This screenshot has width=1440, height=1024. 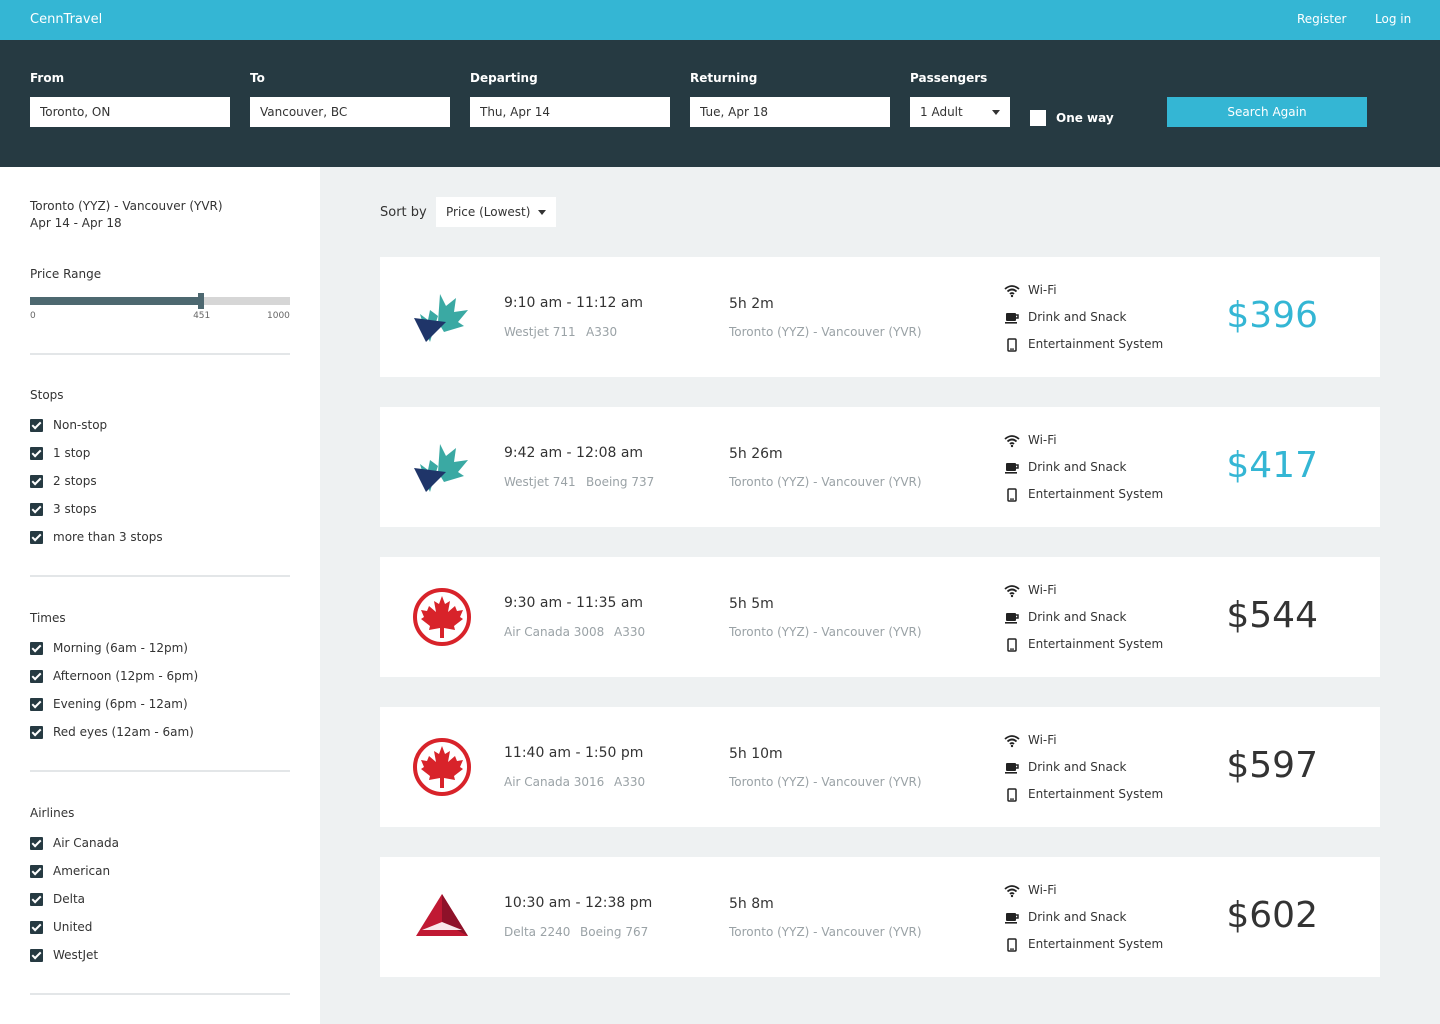 What do you see at coordinates (960, 112) in the screenshot?
I see `passengers-select: 1 Adult` at bounding box center [960, 112].